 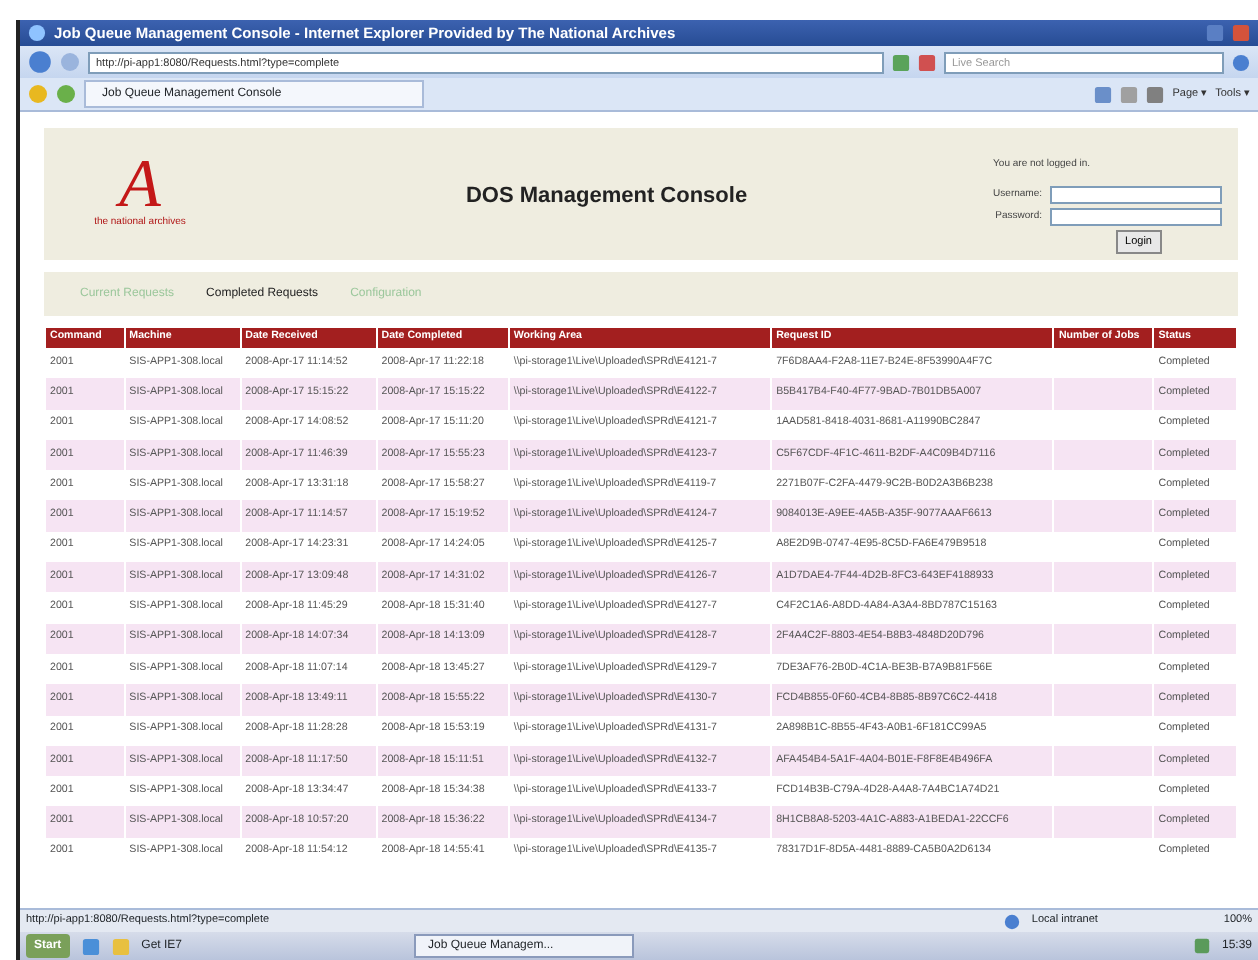 I want to click on username-field, so click(x=1136, y=194).